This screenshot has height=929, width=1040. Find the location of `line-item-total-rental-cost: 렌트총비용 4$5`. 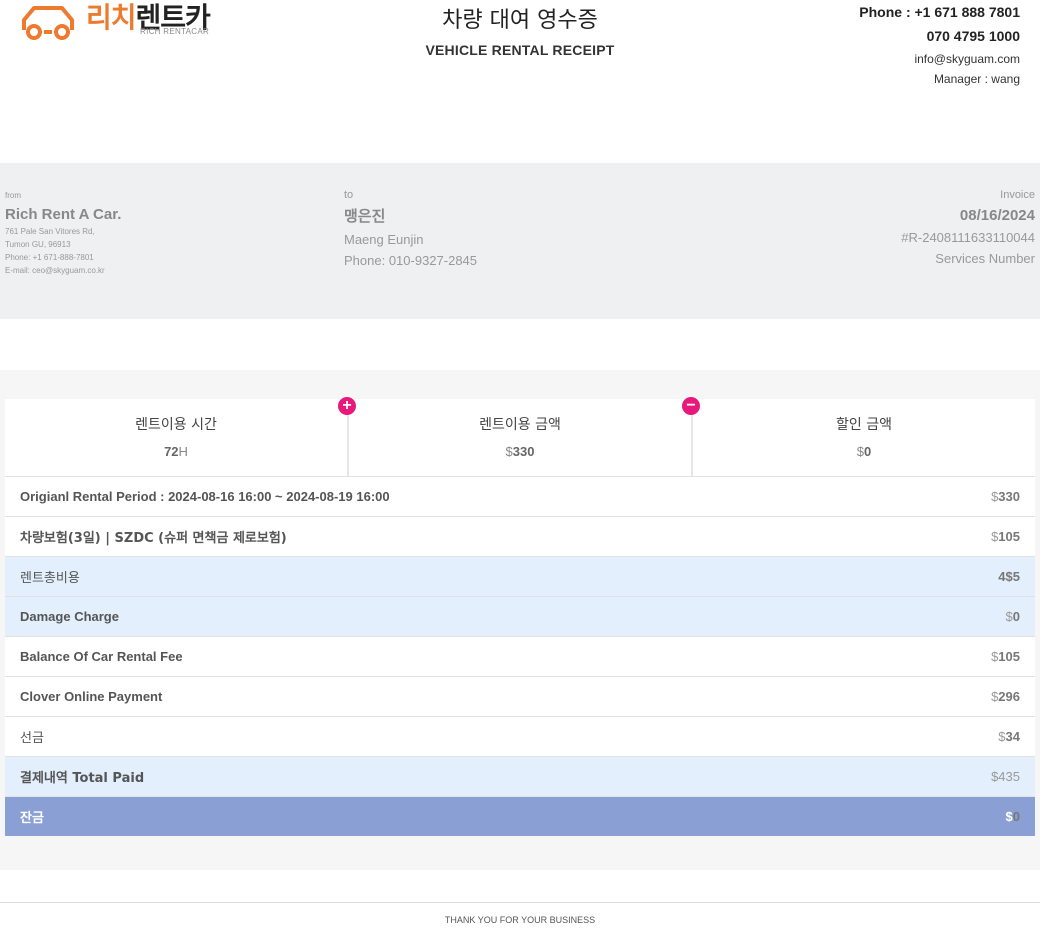

line-item-total-rental-cost: 렌트총비용 4$5 is located at coordinates (520, 576).